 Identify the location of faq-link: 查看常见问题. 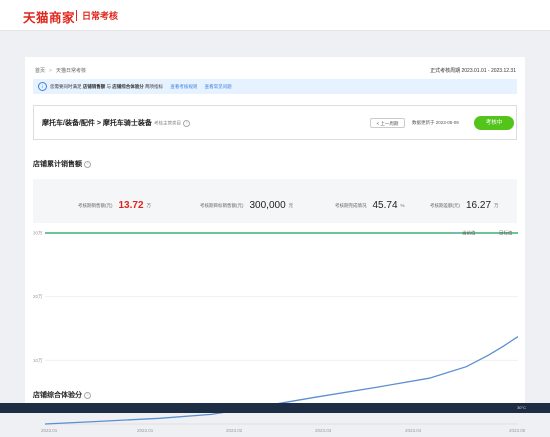
(218, 86).